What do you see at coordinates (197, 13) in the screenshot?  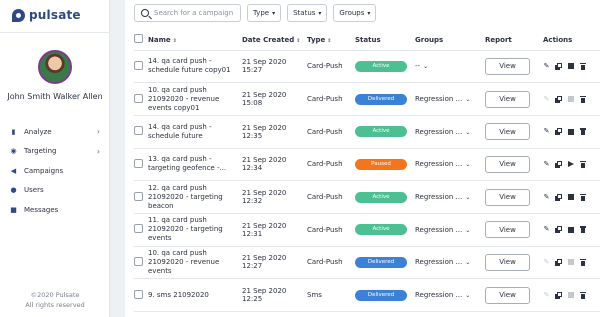 I see `search-input` at bounding box center [197, 13].